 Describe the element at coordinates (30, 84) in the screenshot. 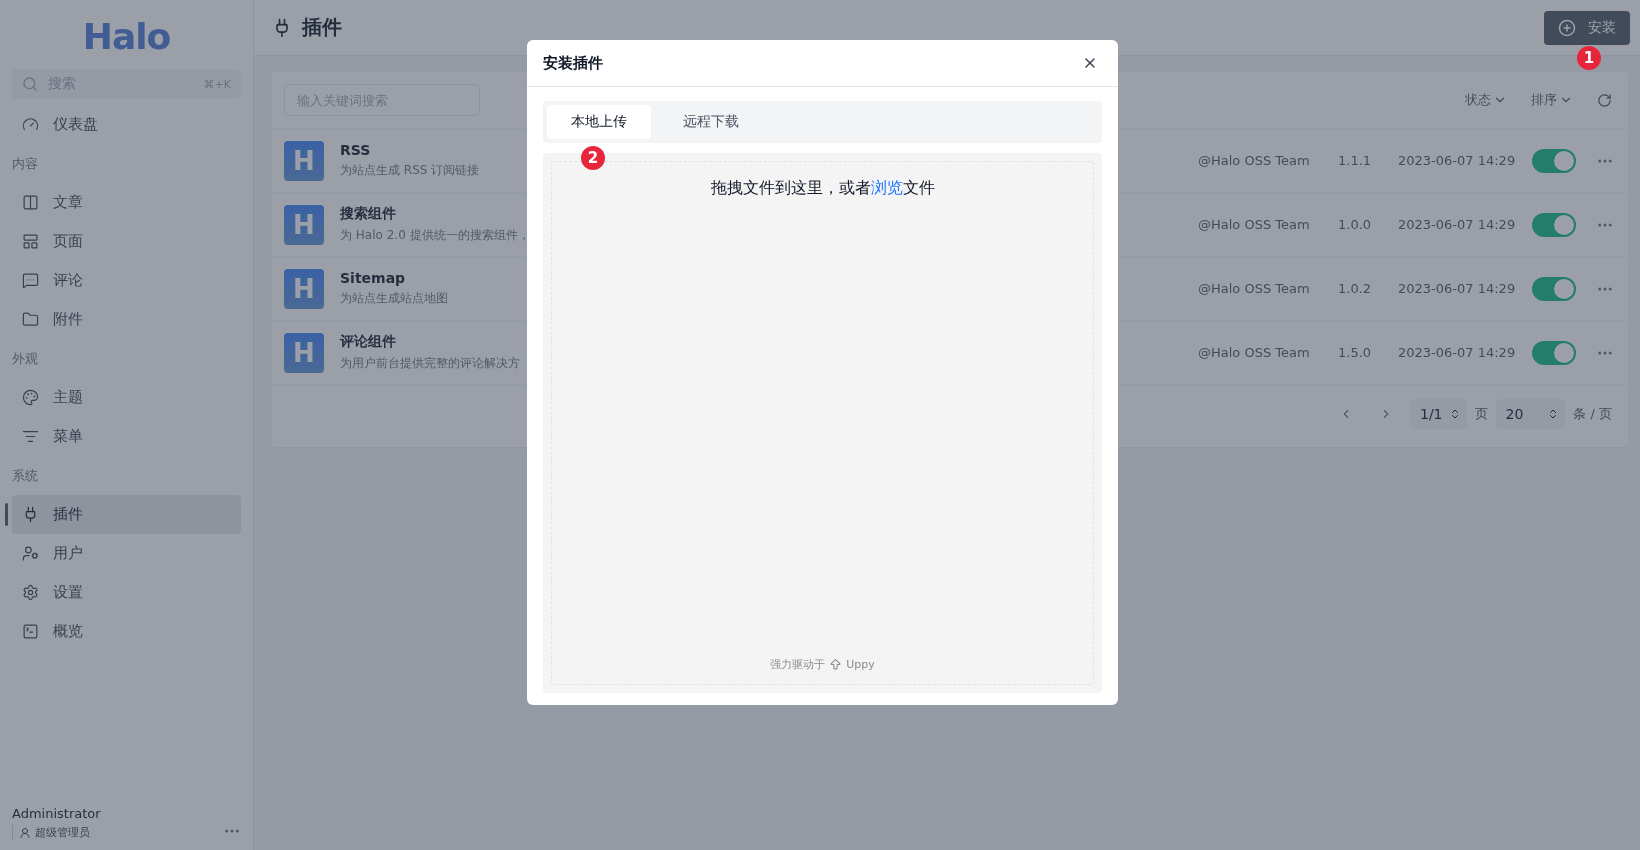

I see `search-icon` at that location.